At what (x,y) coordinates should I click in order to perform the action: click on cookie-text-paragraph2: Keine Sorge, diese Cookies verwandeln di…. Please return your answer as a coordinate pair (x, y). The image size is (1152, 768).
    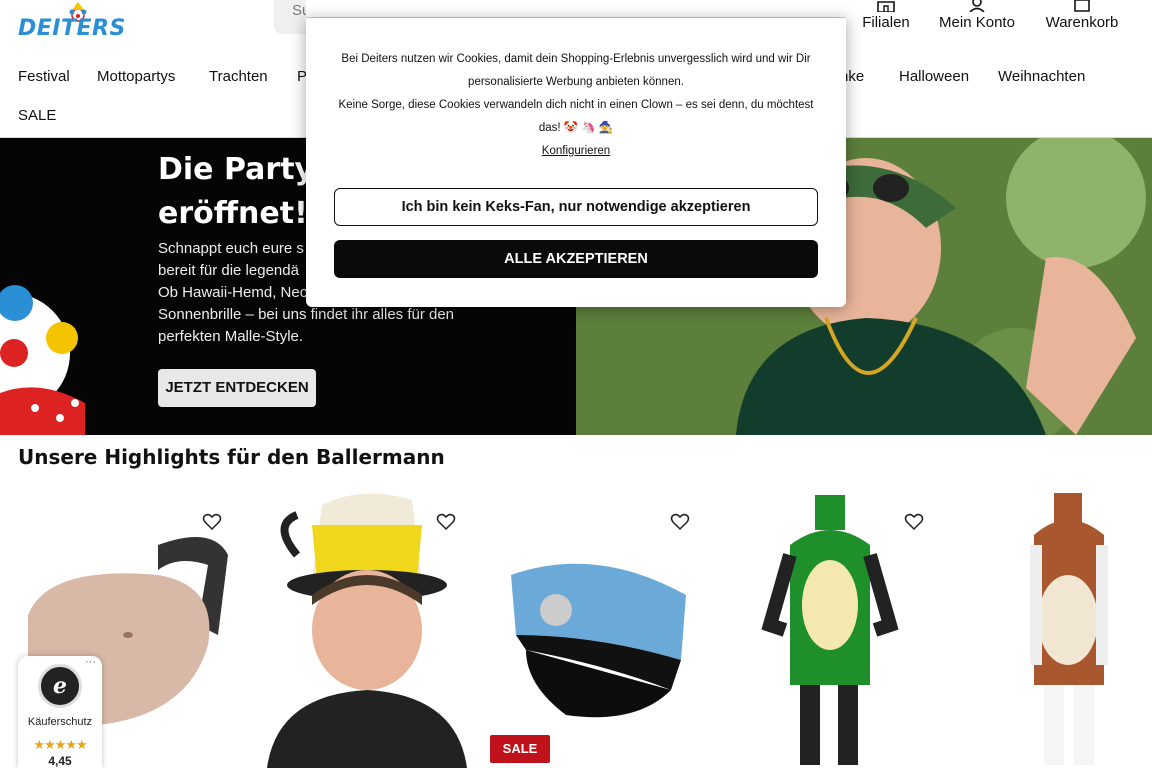
    Looking at the image, I should click on (576, 116).